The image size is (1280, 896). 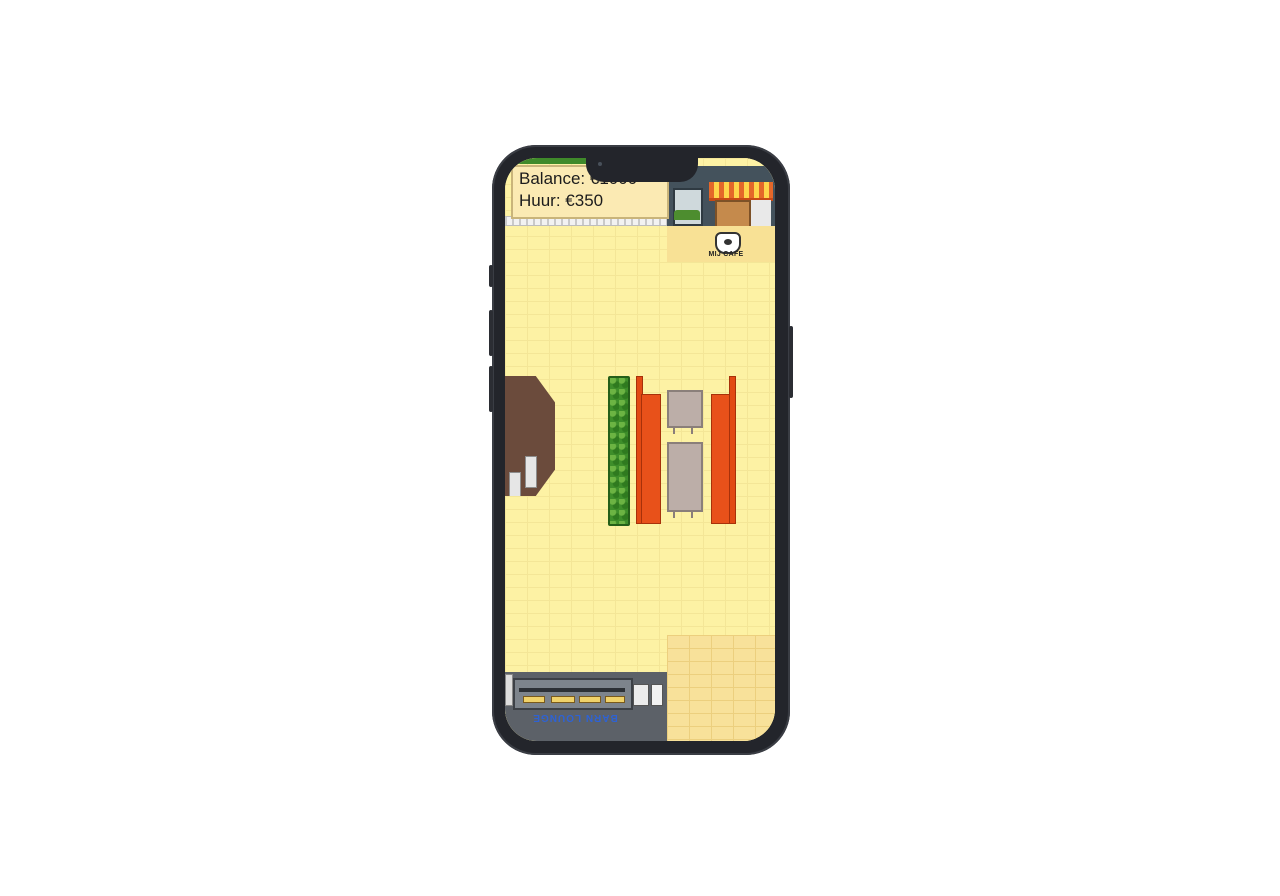 I want to click on power-button, so click(x=791, y=362).